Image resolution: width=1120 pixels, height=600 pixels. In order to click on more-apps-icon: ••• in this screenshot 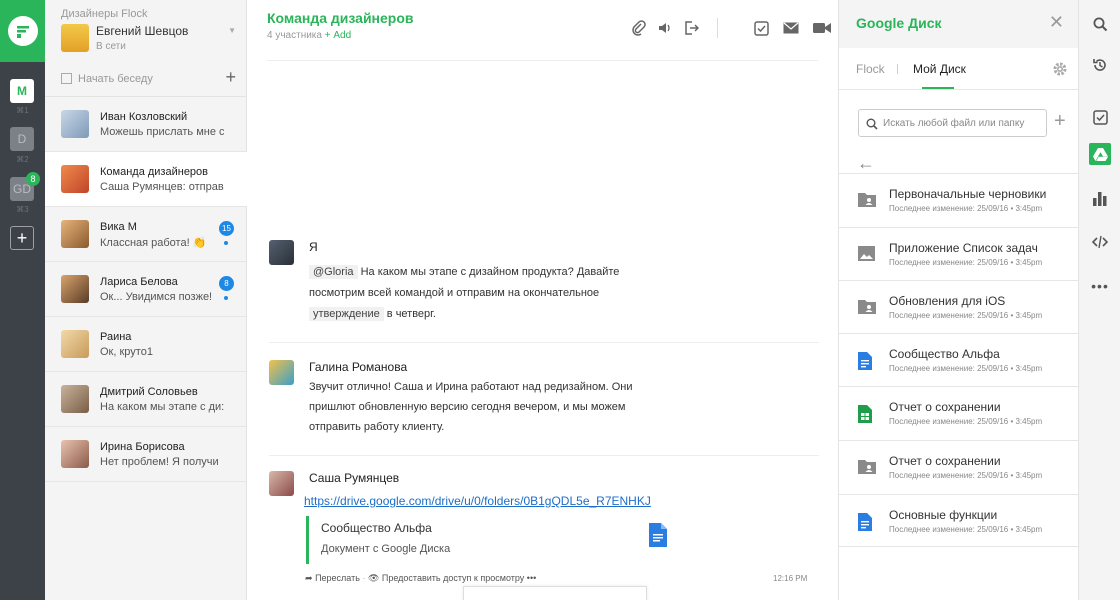, I will do `click(1100, 286)`.